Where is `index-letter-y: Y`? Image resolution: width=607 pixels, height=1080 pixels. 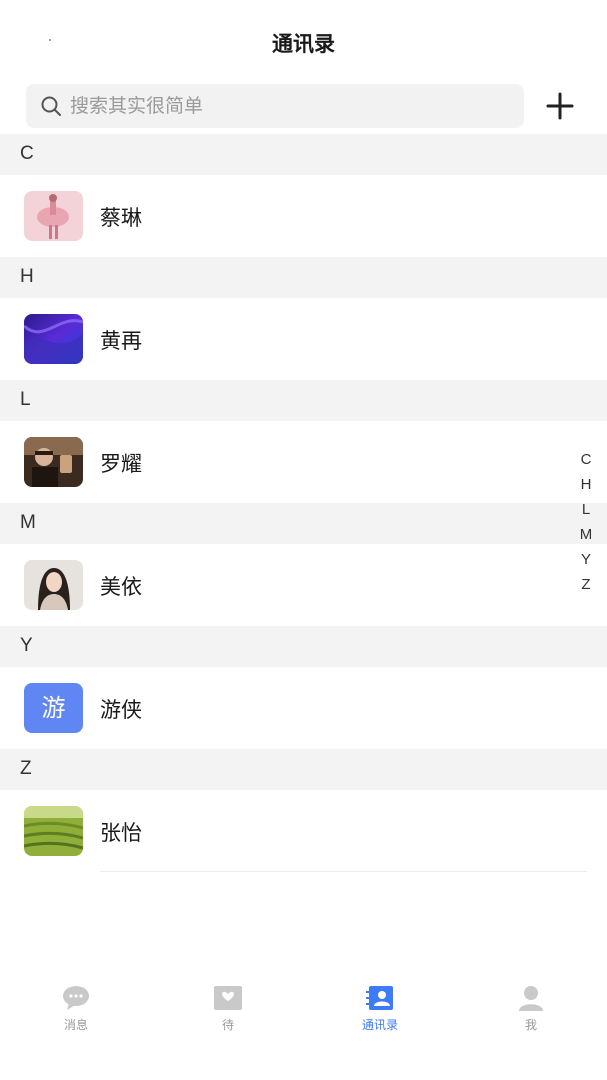 index-letter-y: Y is located at coordinates (586, 559).